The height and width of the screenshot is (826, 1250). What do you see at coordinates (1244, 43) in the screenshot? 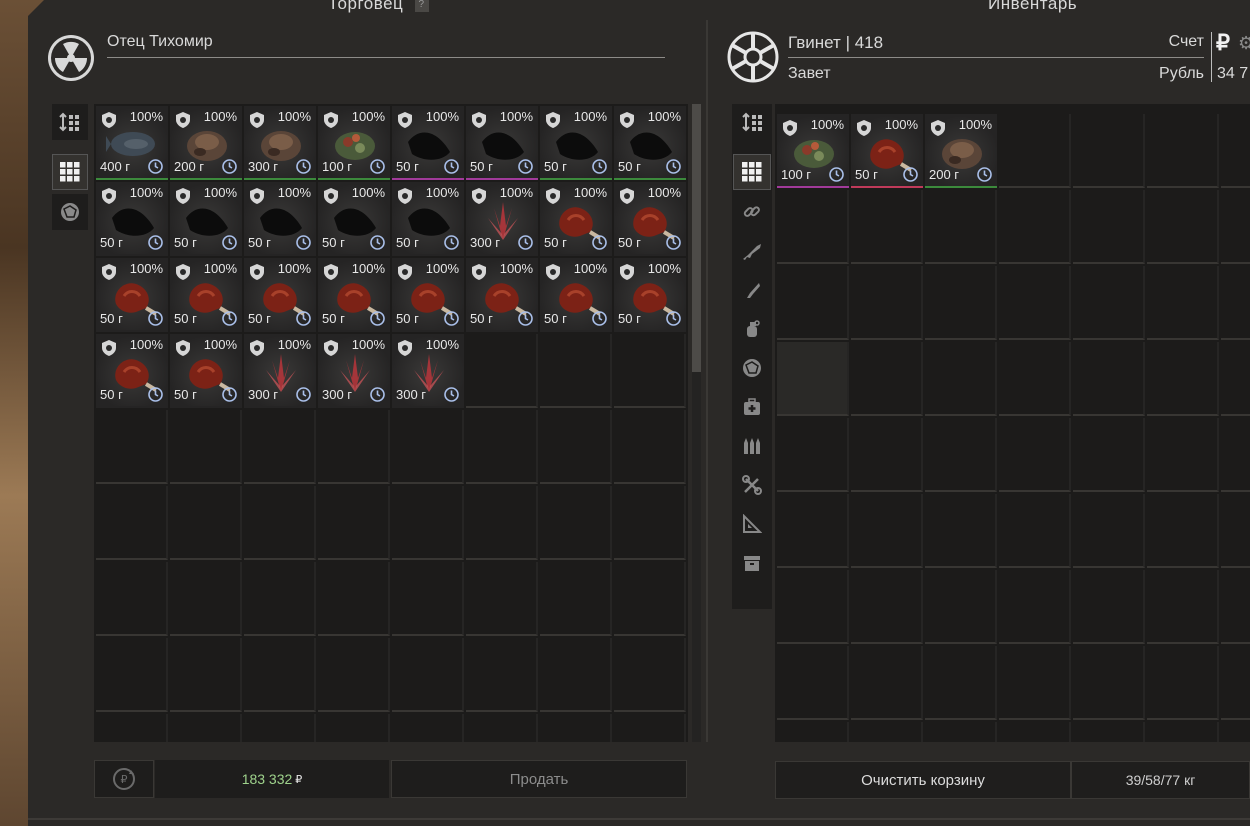
I see `gear-icon: ⚙` at bounding box center [1244, 43].